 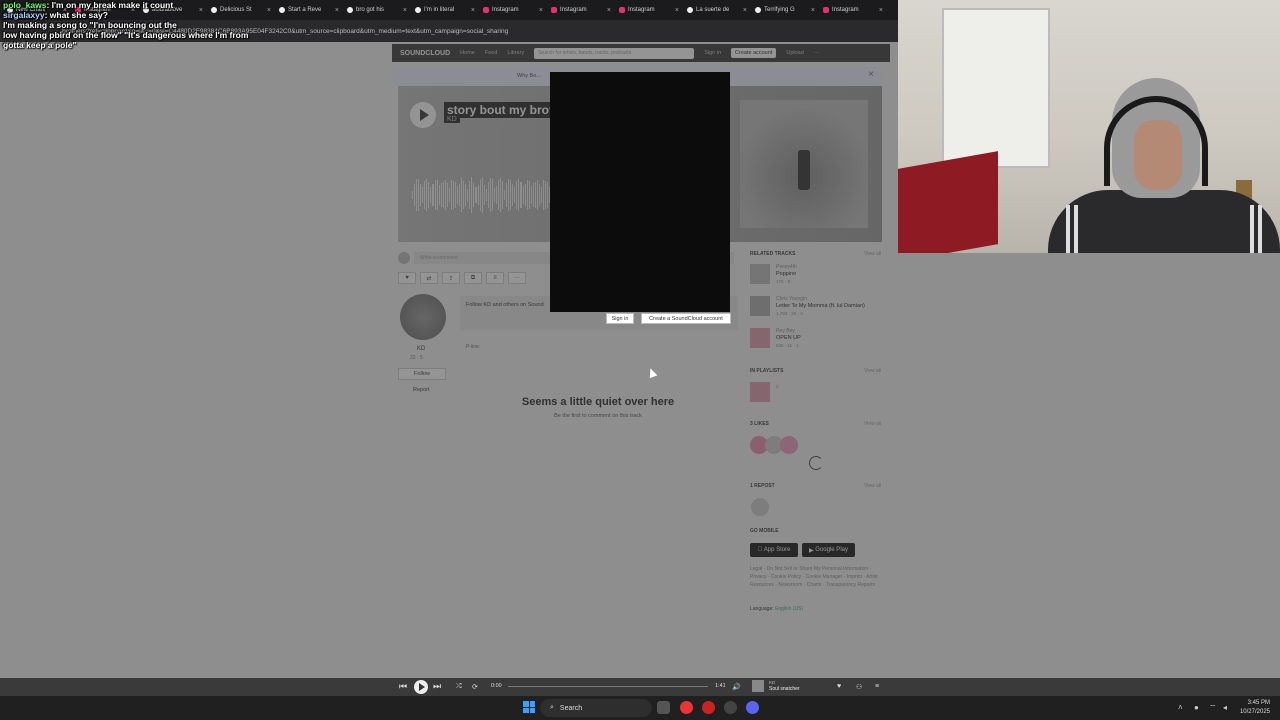 What do you see at coordinates (736, 687) in the screenshot?
I see `volume-icon: 🔊` at bounding box center [736, 687].